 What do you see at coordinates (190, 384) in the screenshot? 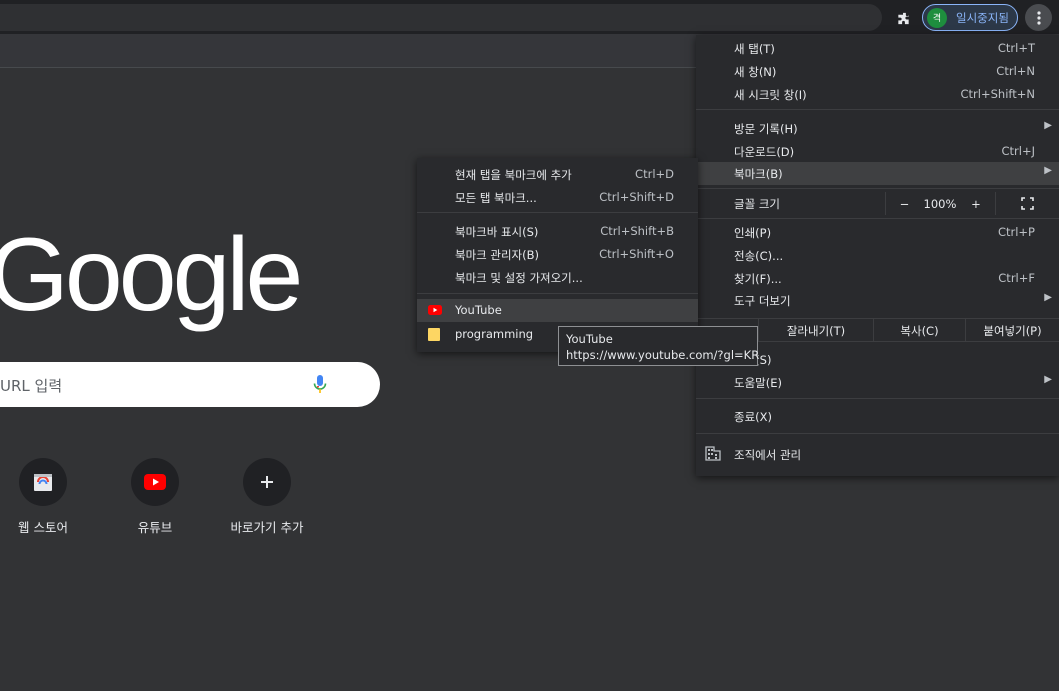
I see `search-box: URL 입력` at bounding box center [190, 384].